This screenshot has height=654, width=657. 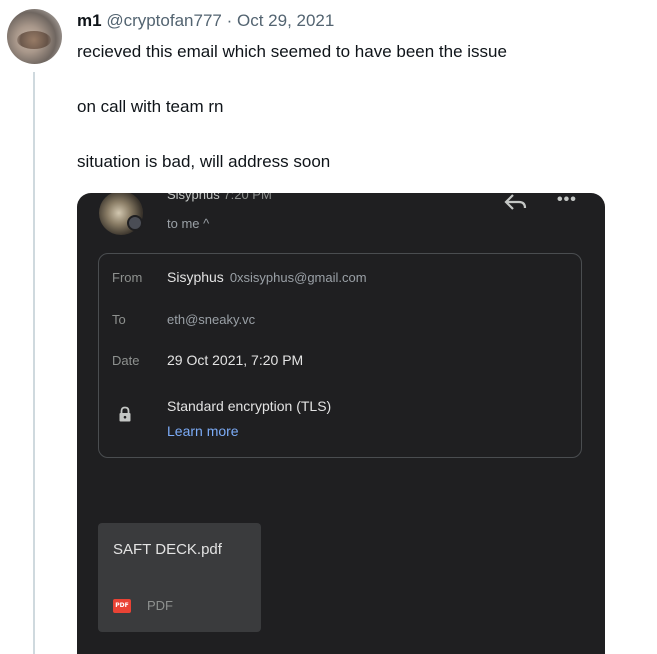 I want to click on lock-icon, so click(x=125, y=414).